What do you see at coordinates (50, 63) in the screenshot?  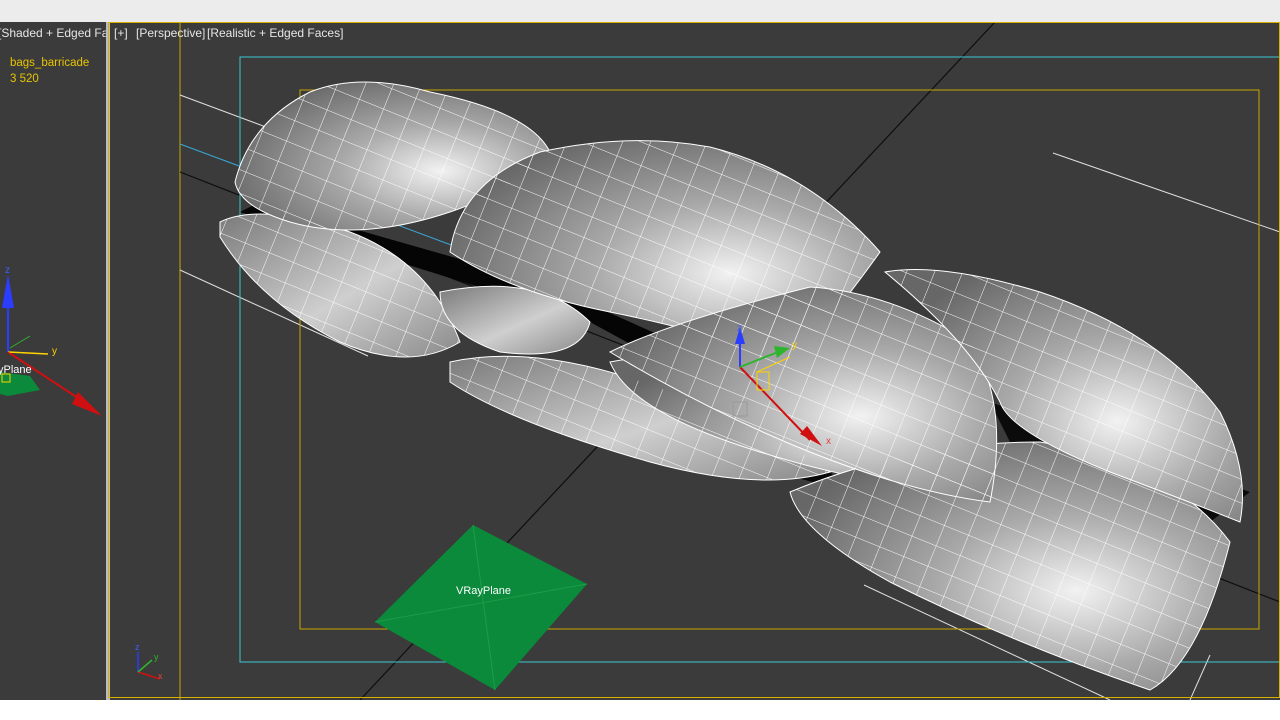 I see `object-name-stat: bags_barricade` at bounding box center [50, 63].